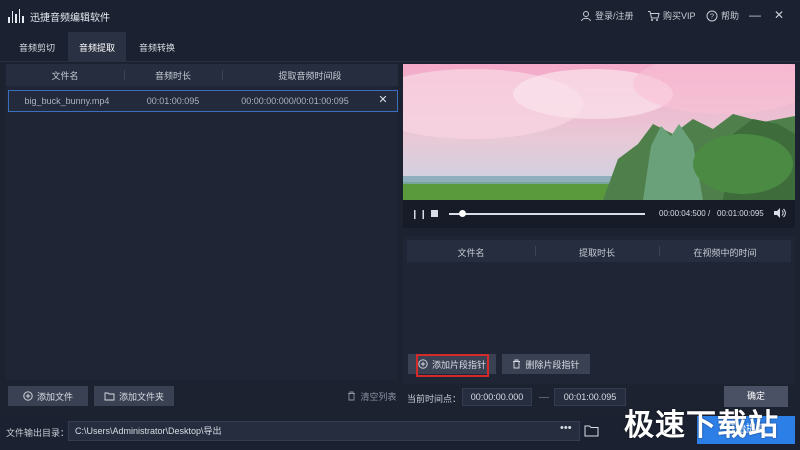 This screenshot has height=450, width=800. Describe the element at coordinates (725, 253) in the screenshot. I see `column-header-time-in-video: 在视频中的时间` at that location.